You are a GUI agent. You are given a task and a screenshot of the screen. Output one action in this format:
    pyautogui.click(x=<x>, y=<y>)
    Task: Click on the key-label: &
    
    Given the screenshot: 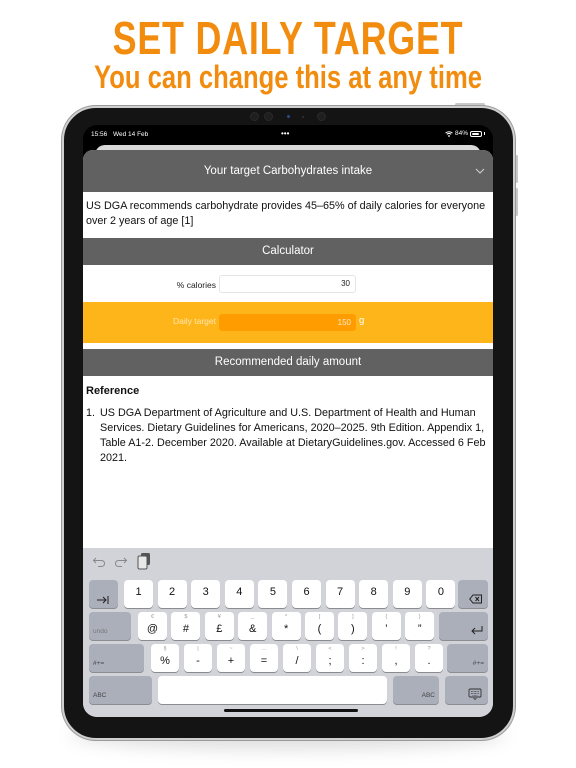 What is the action you would take?
    pyautogui.click(x=253, y=629)
    